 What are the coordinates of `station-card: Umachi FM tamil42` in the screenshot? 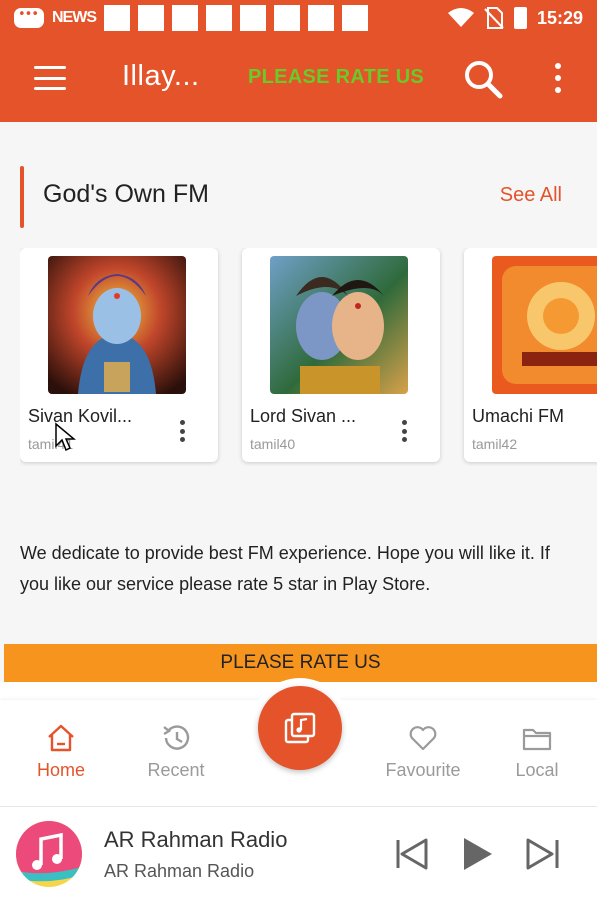 It's located at (530, 355).